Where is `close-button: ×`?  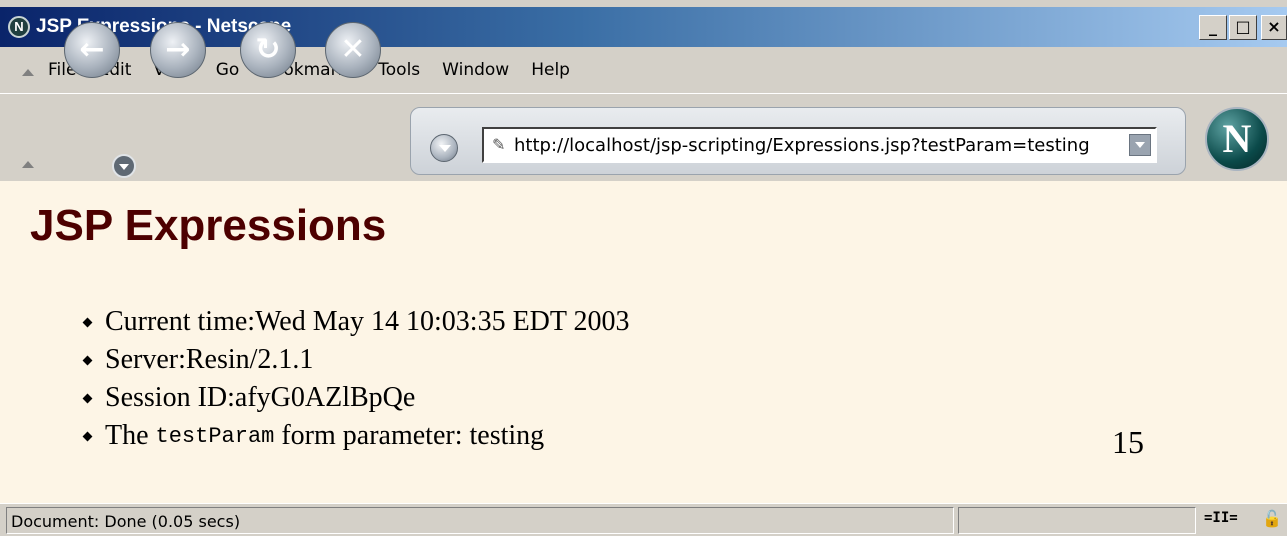 close-button: × is located at coordinates (1274, 27).